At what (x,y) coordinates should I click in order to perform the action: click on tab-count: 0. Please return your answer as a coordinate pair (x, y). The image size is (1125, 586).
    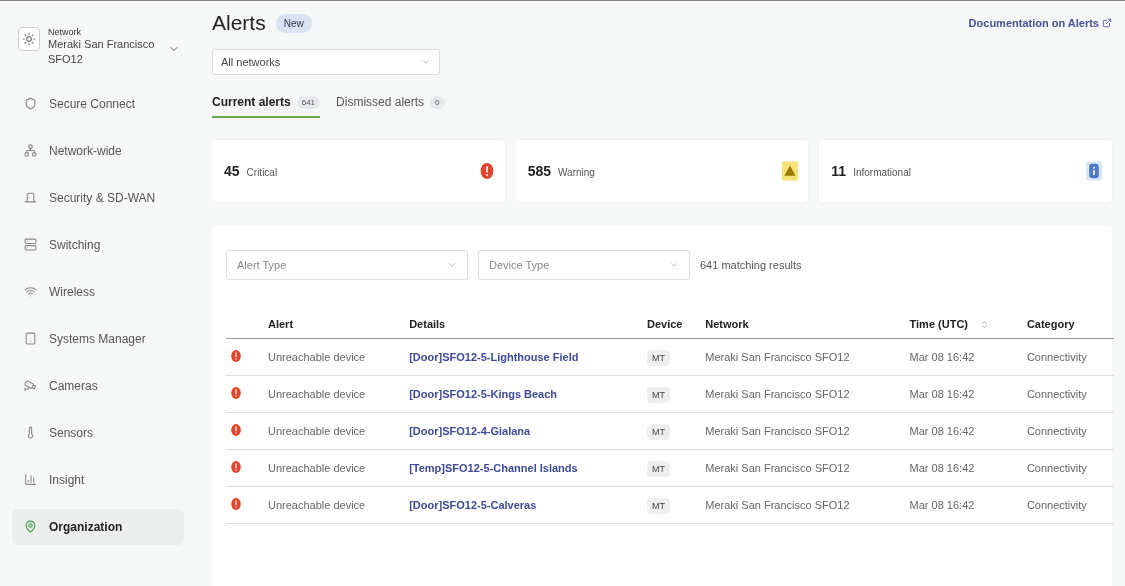
    Looking at the image, I should click on (437, 102).